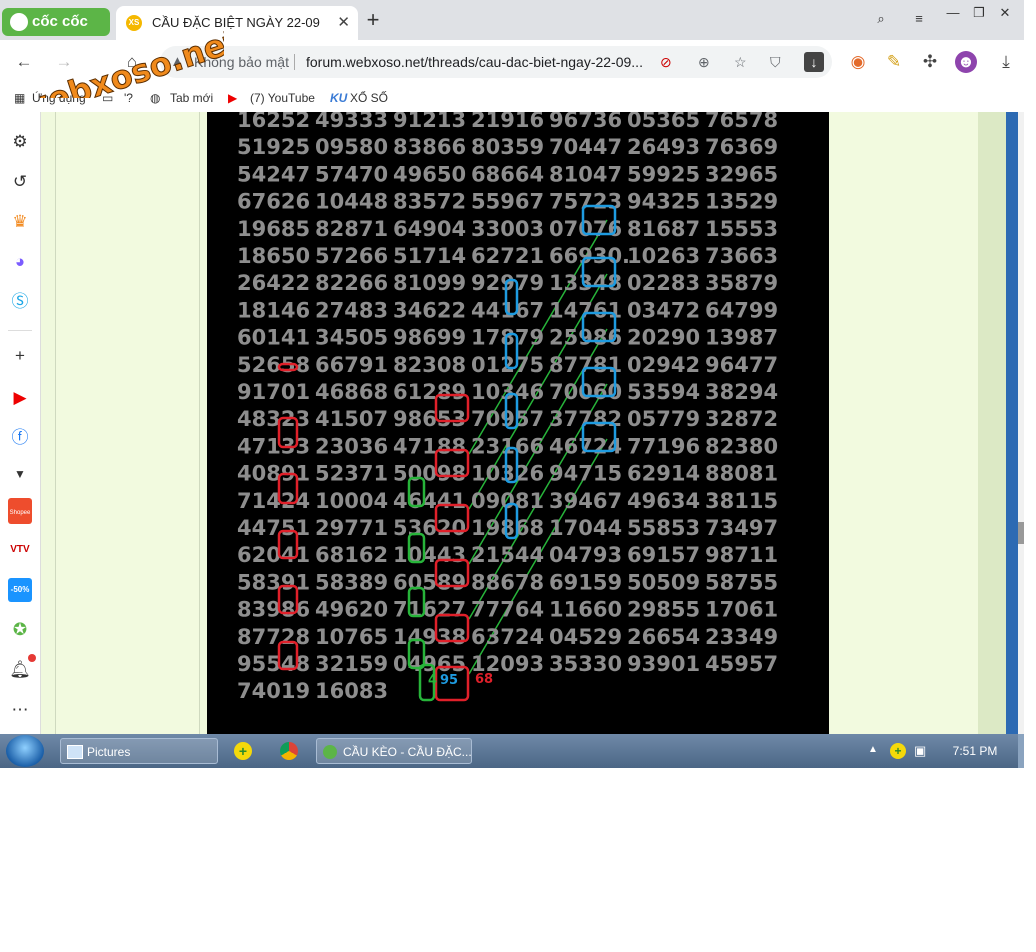  I want to click on bell-icon: 🔔︎, so click(20, 670).